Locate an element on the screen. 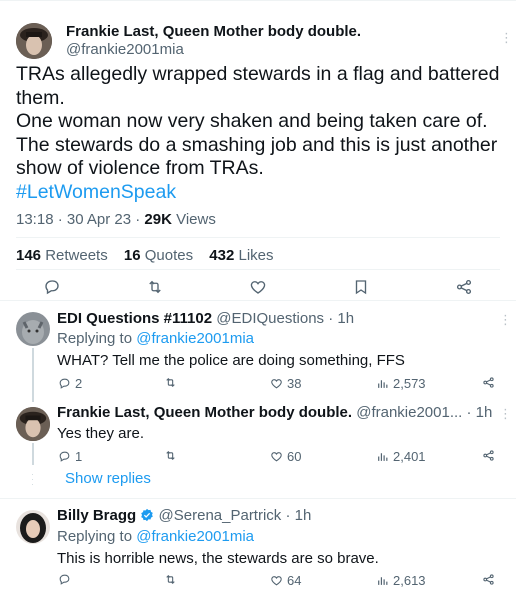 The width and height of the screenshot is (516, 600). views-button: 2,401 is located at coordinates (401, 456).